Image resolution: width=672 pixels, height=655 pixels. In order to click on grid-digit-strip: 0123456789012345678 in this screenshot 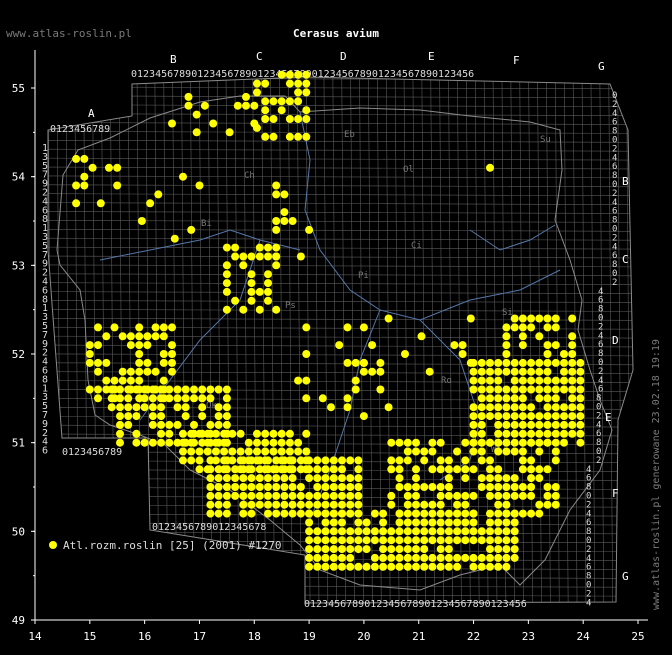, I will do `click(209, 527)`.